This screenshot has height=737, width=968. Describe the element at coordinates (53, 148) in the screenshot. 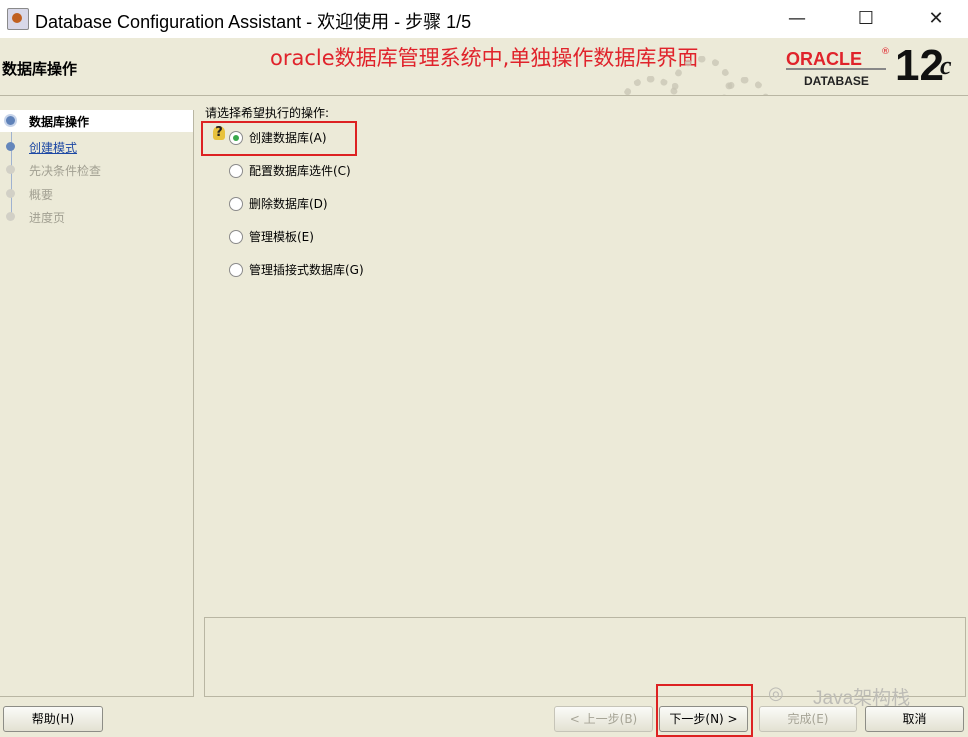

I see `step-label: 创建模式` at that location.